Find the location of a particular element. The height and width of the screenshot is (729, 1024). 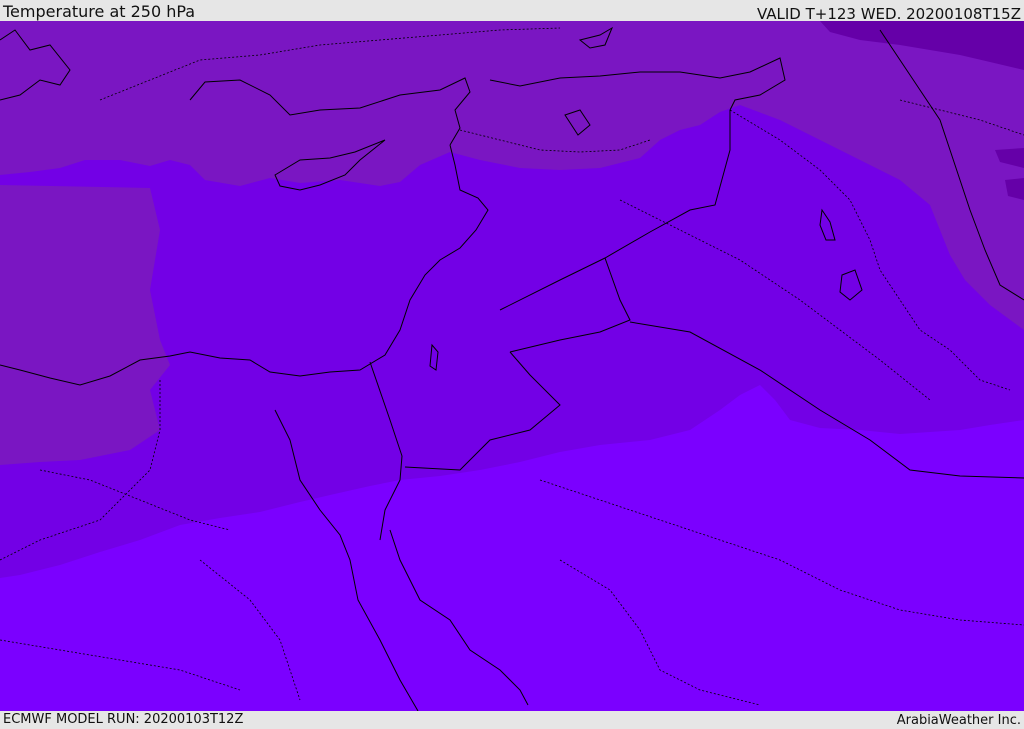

model-run-label: ECMWF MODEL RUN: 20200103T12Z is located at coordinates (123, 719).